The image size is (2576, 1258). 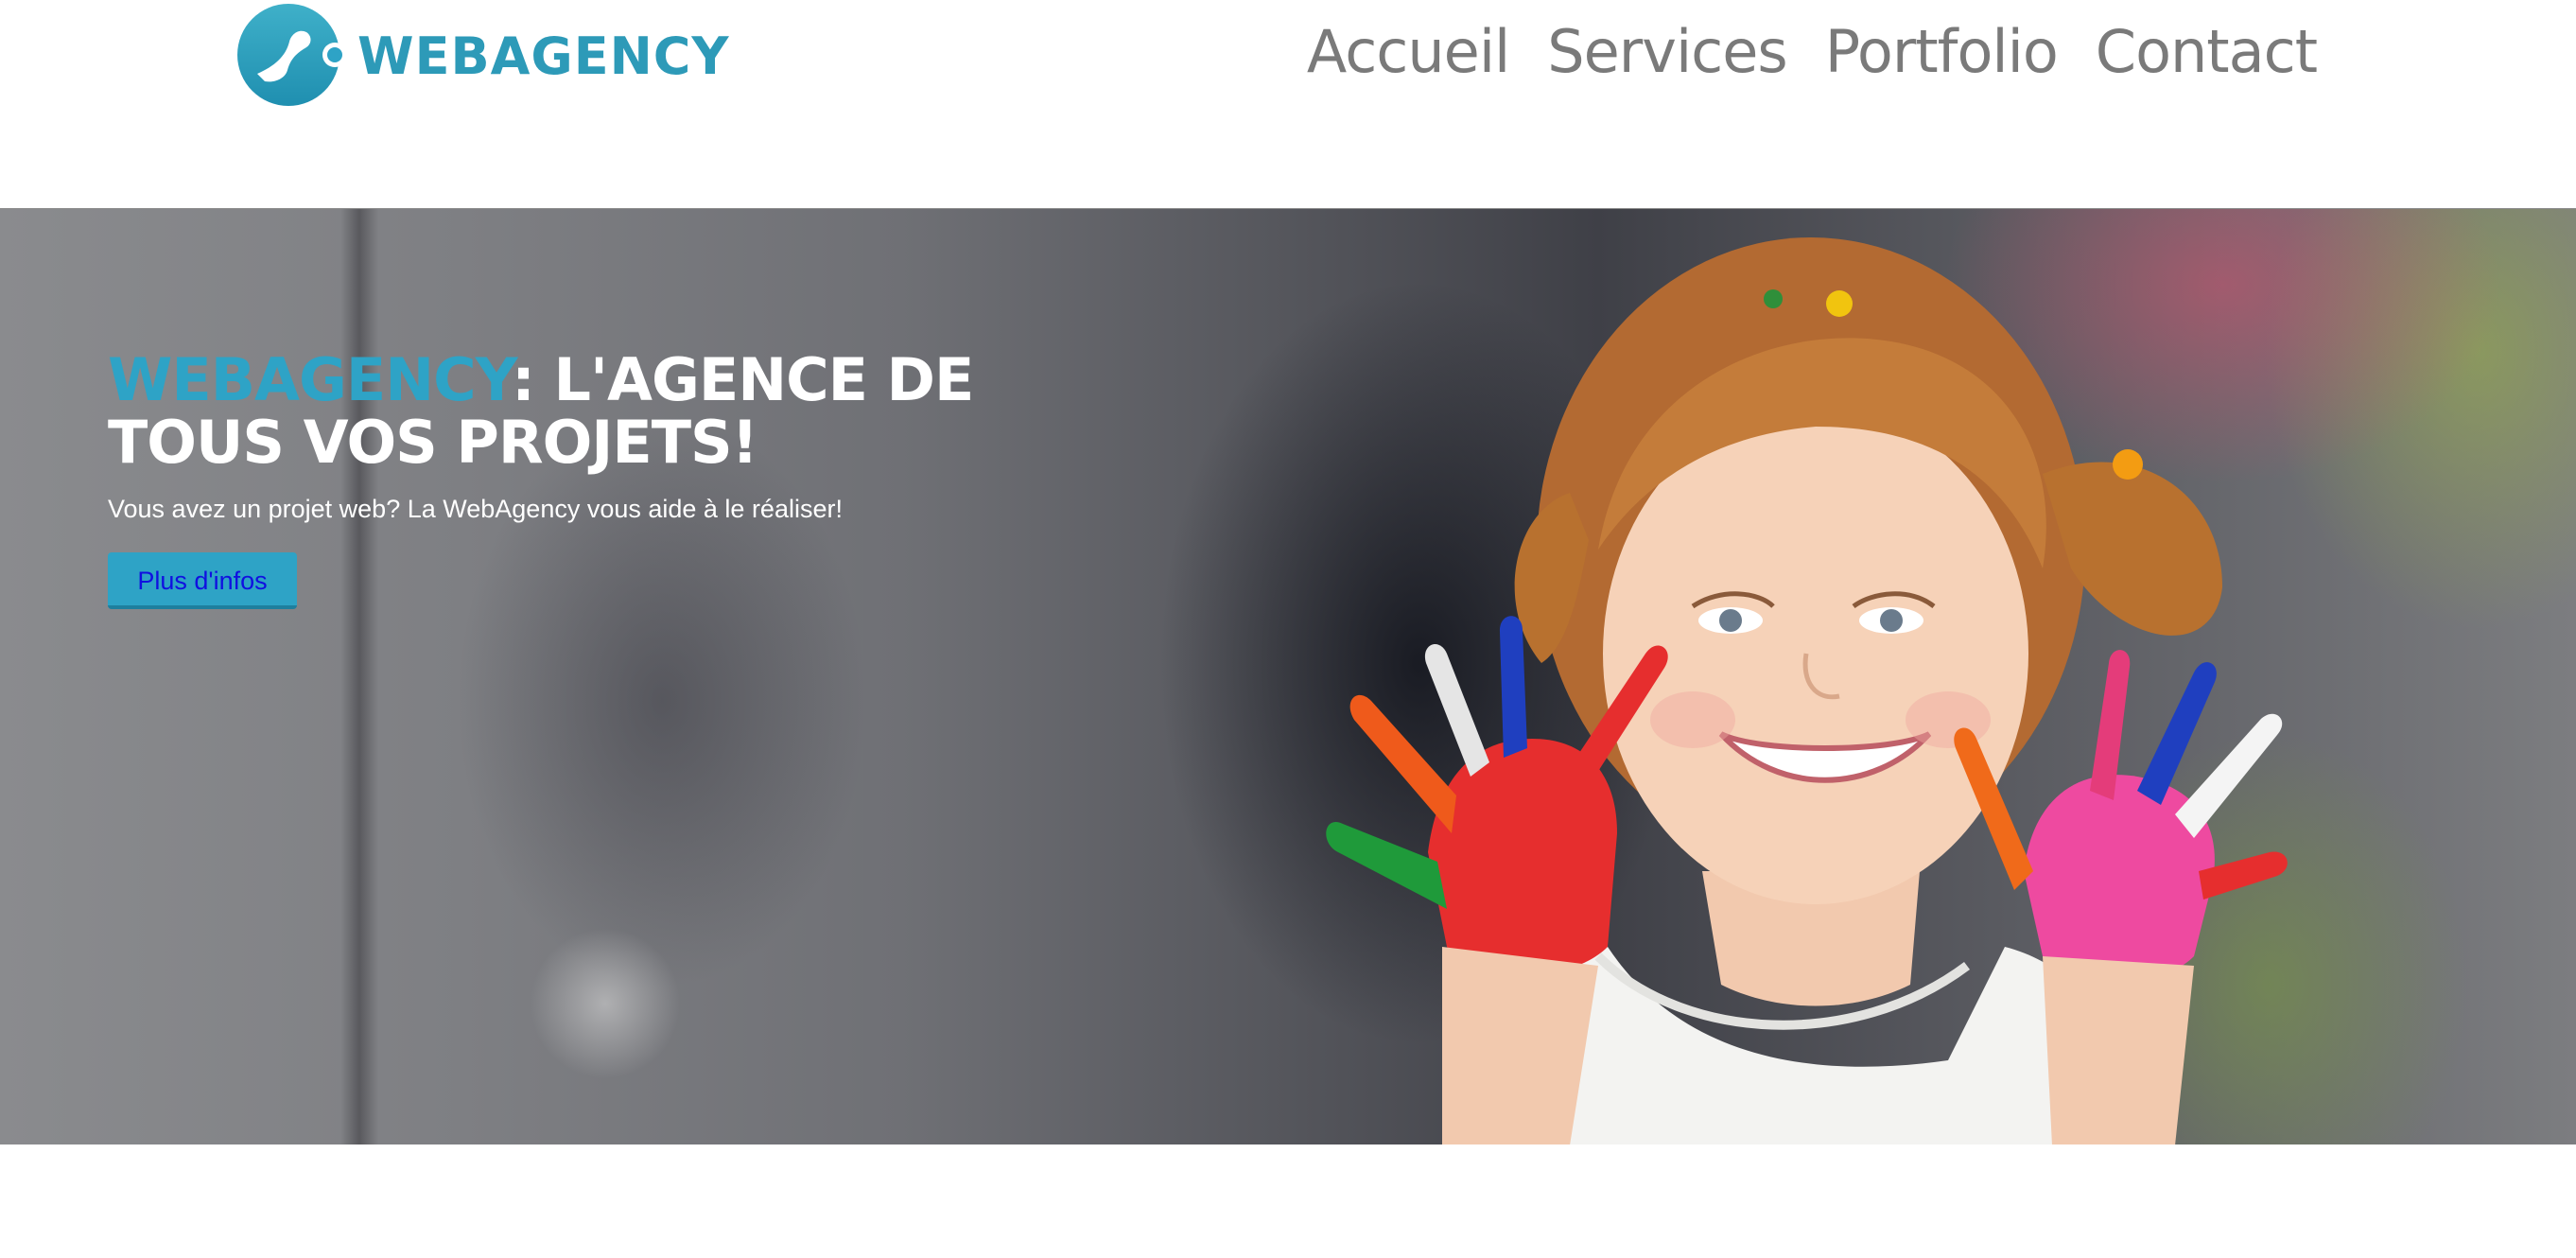 What do you see at coordinates (292, 55) in the screenshot?
I see `webagency-logo-icon` at bounding box center [292, 55].